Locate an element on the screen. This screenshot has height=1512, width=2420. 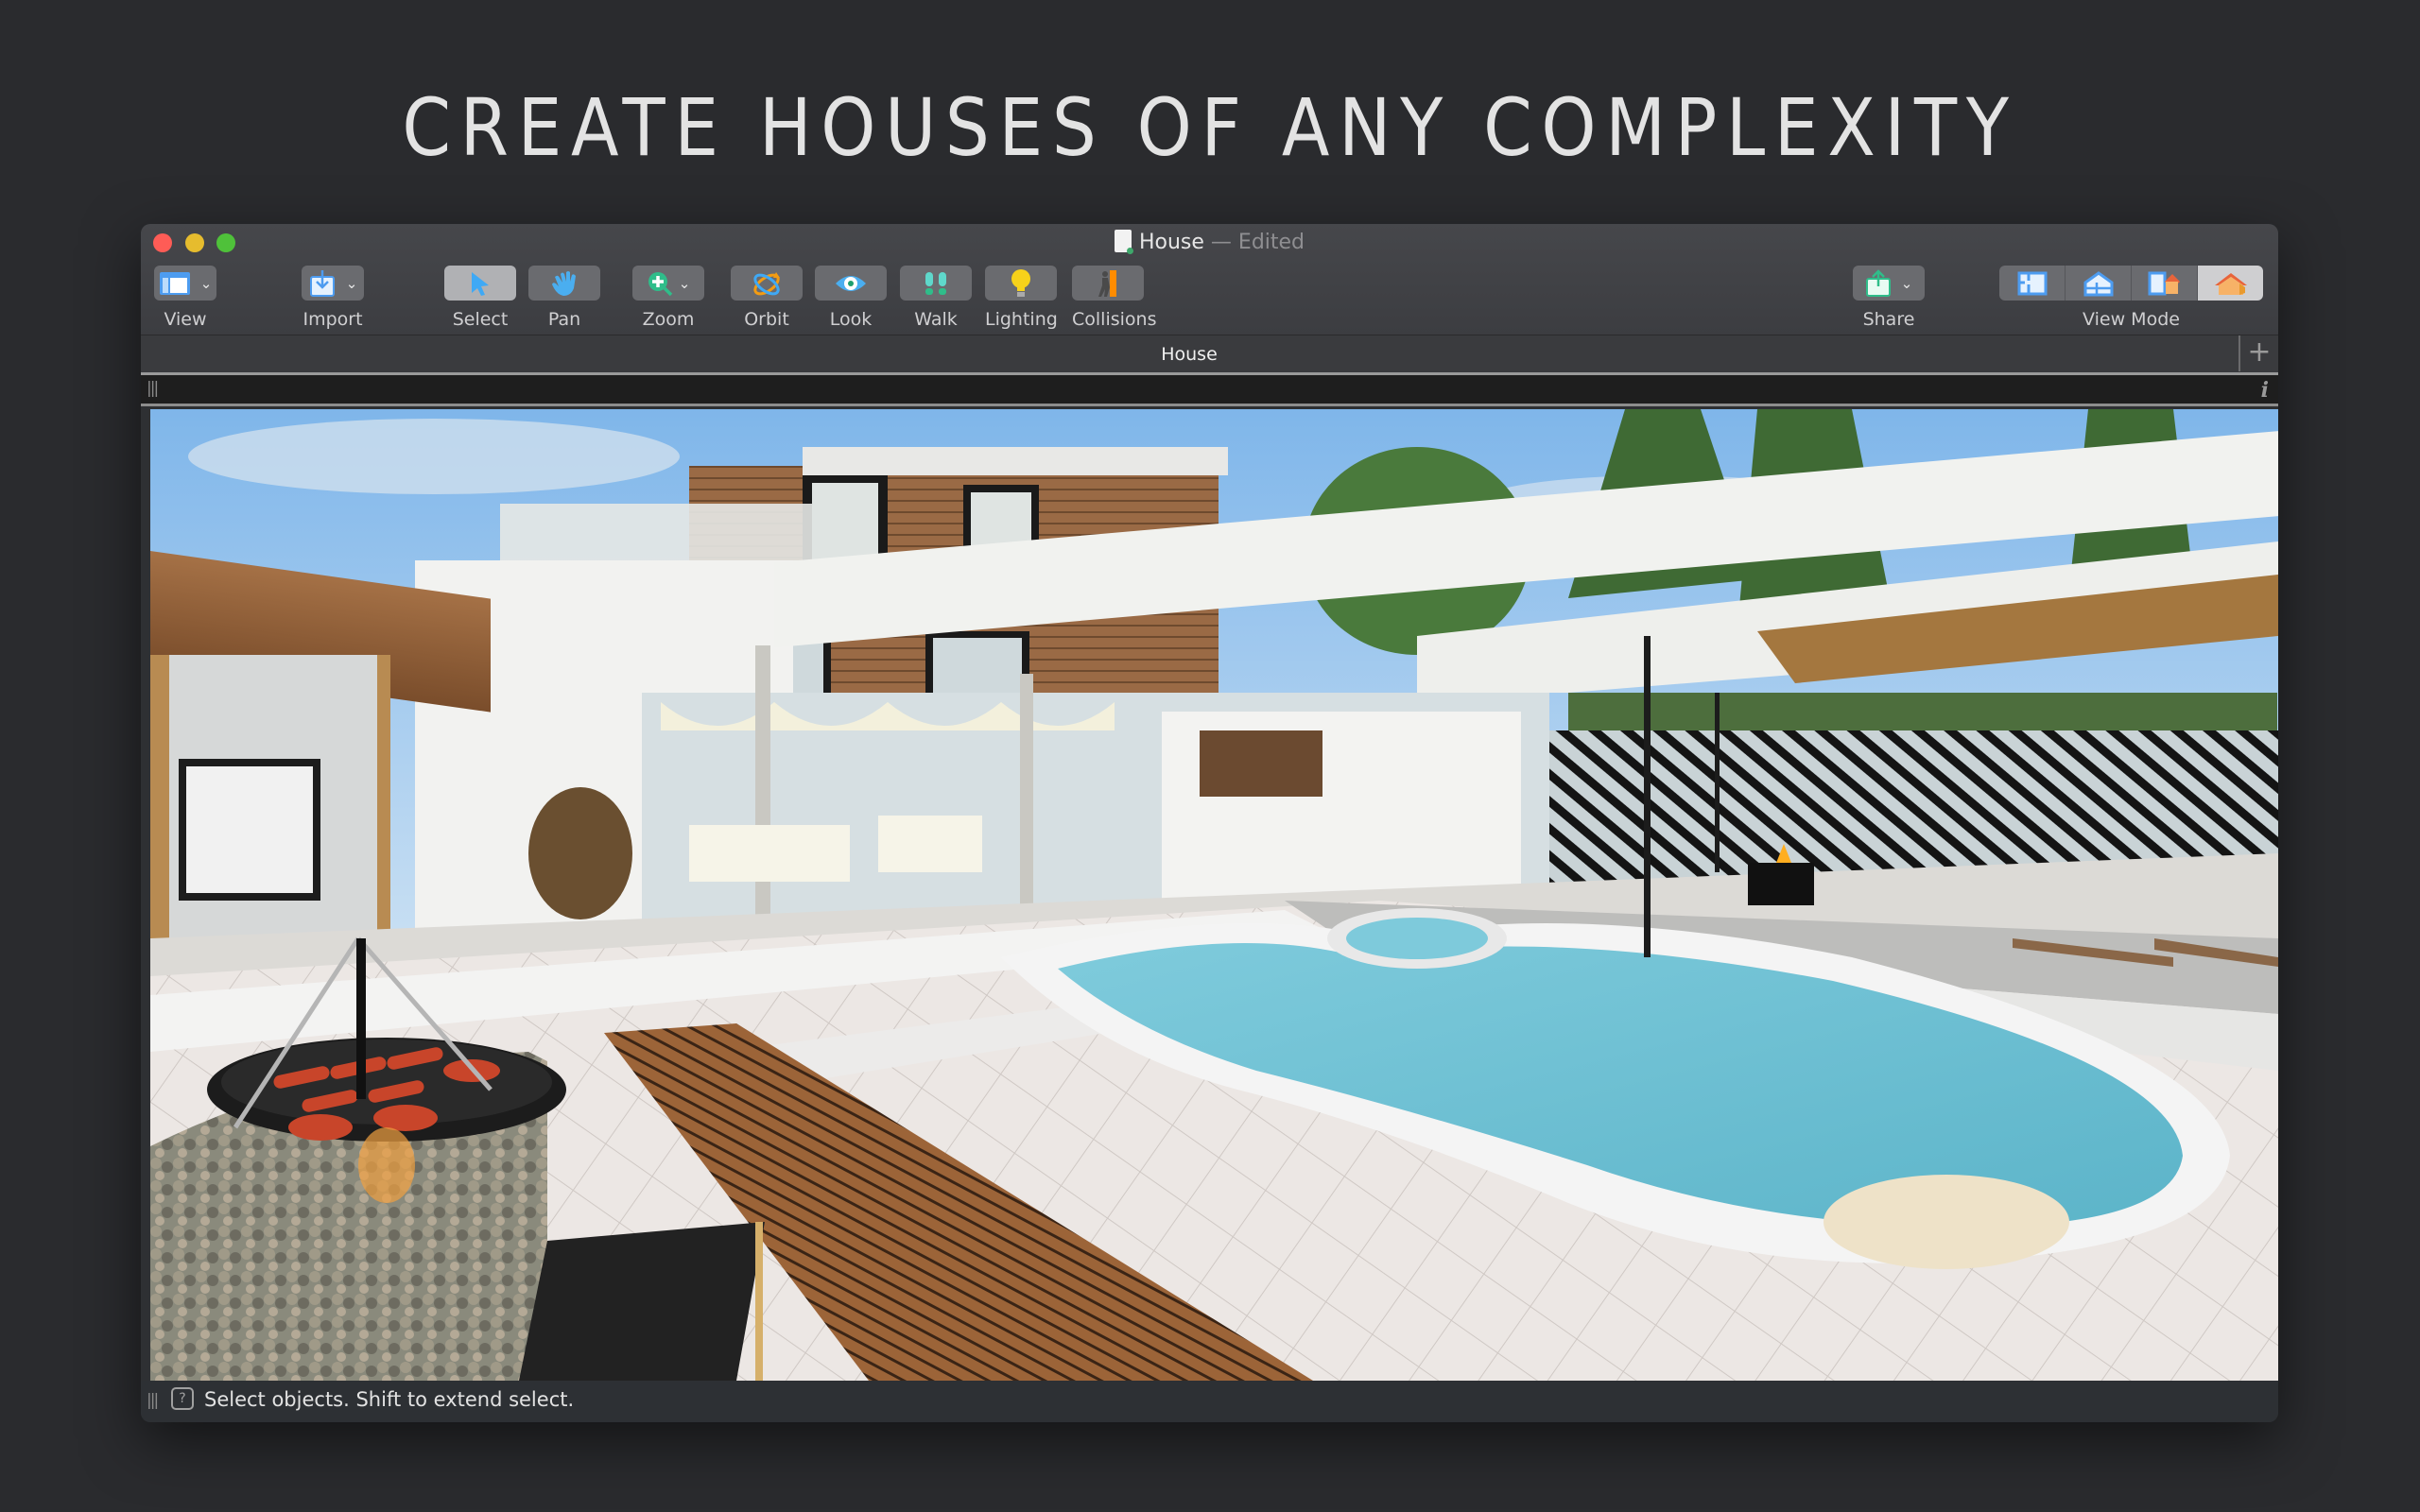
footprints-icon is located at coordinates (935, 283).